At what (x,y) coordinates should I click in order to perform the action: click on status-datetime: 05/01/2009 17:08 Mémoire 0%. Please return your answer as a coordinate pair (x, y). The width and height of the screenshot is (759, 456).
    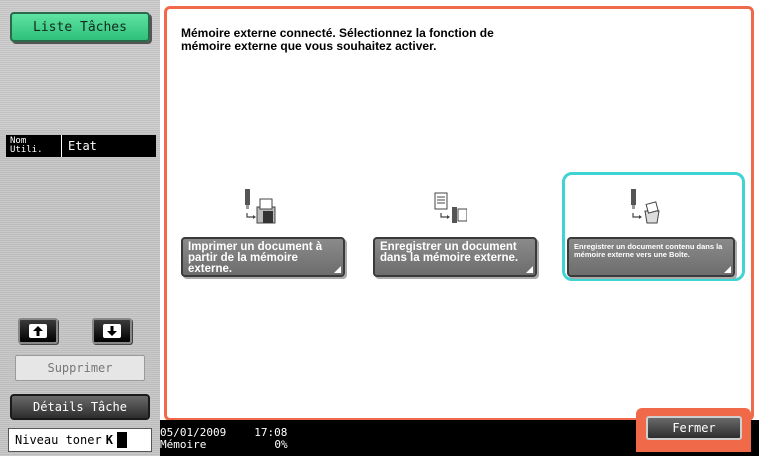
    Looking at the image, I should click on (224, 439).